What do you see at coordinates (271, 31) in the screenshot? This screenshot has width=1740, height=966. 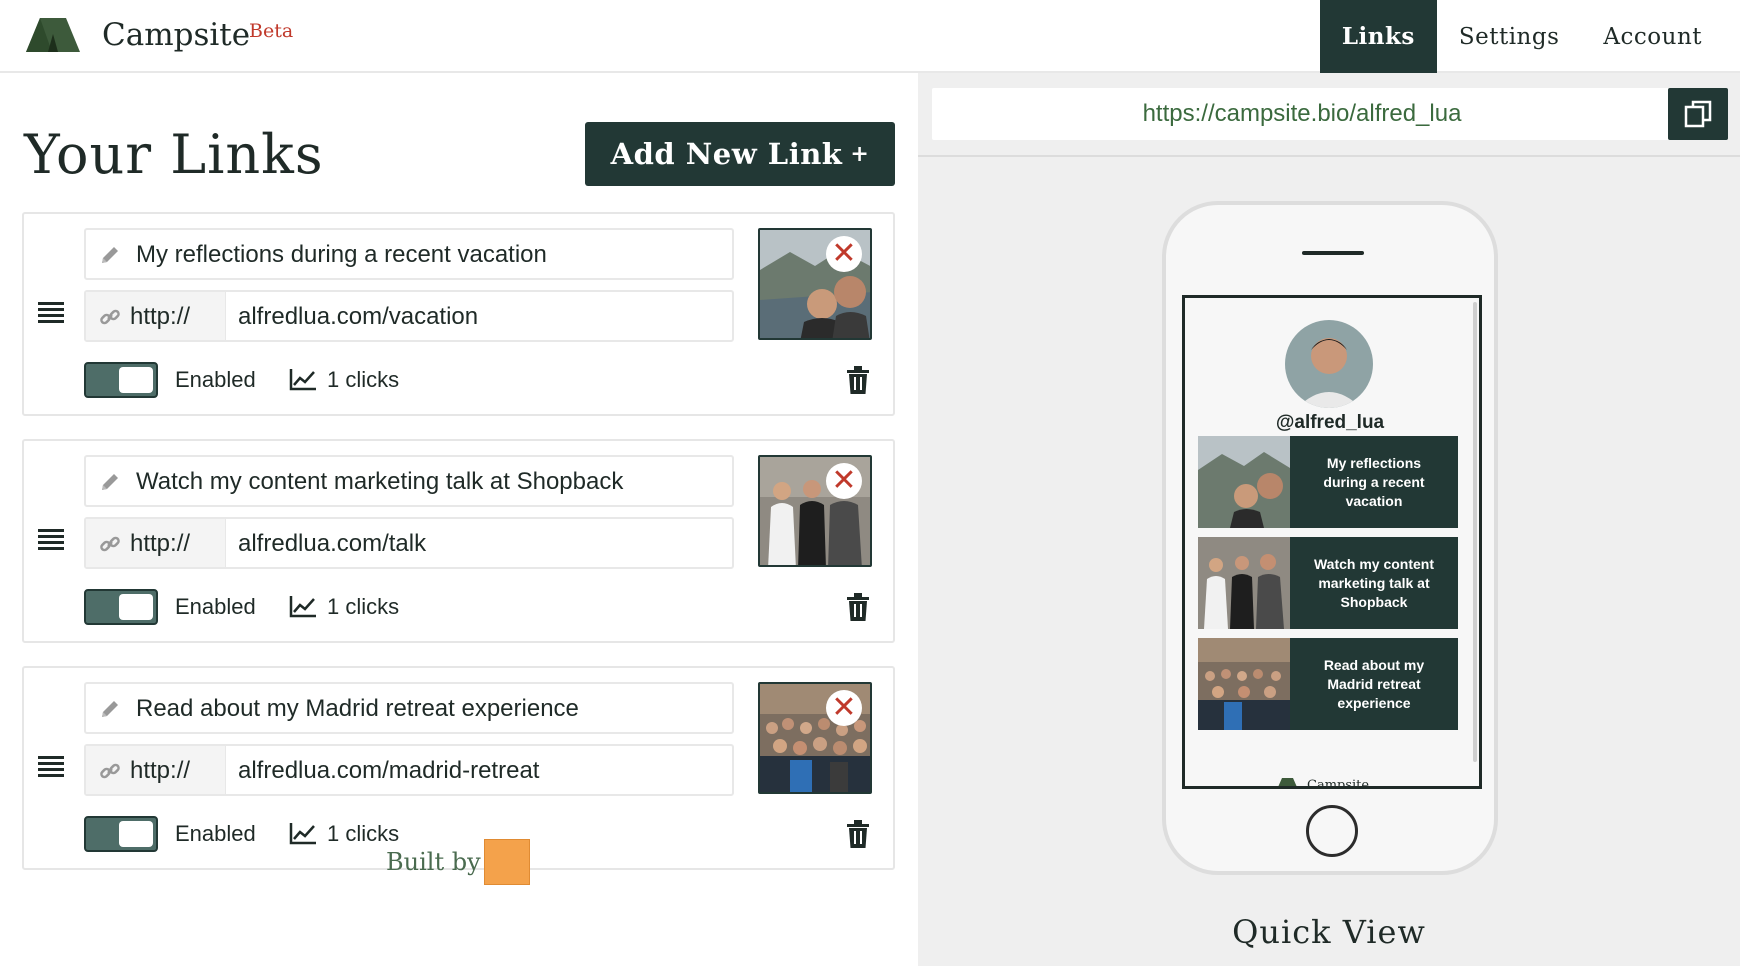 I see `beta-badge: Beta` at bounding box center [271, 31].